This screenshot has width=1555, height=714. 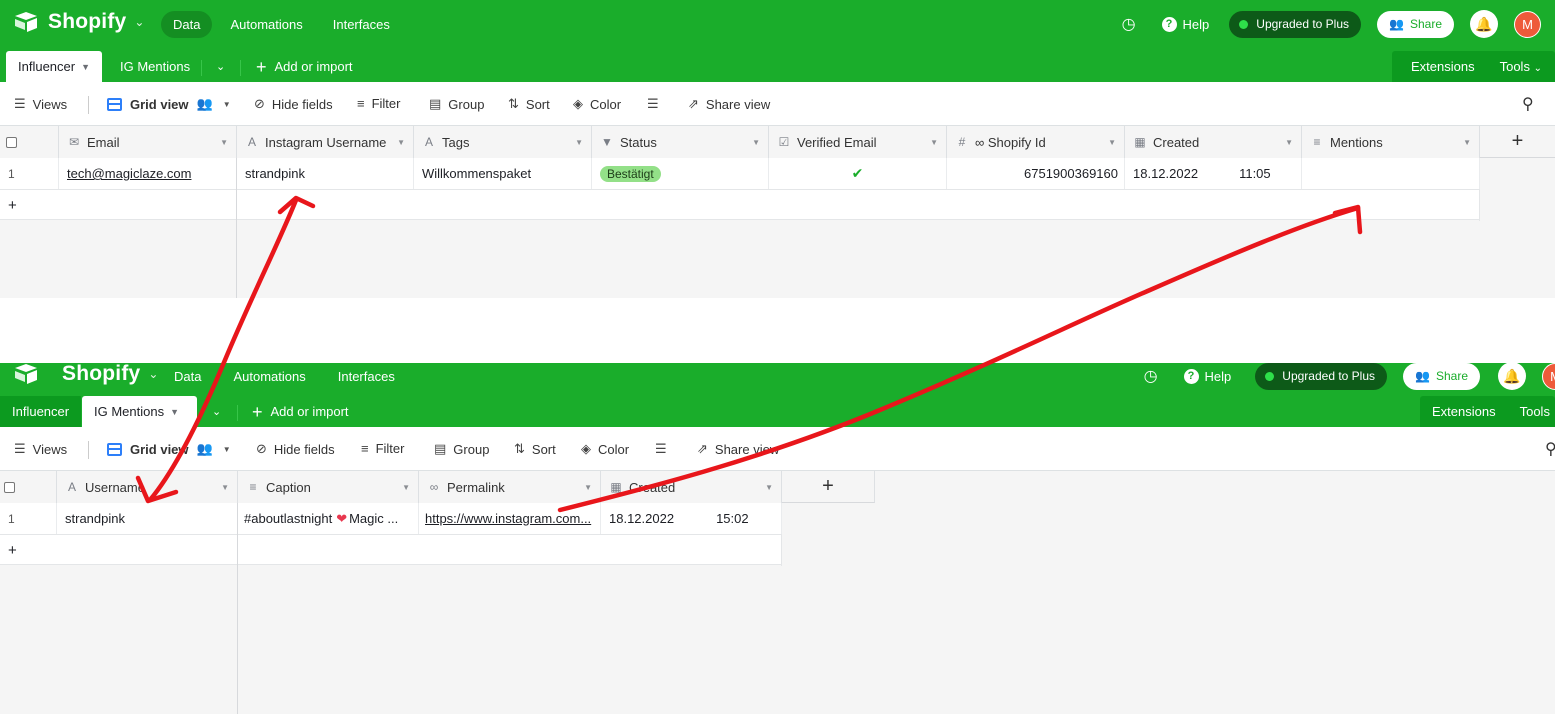 I want to click on email-cell: tech@magiclaze.com, so click(x=148, y=173).